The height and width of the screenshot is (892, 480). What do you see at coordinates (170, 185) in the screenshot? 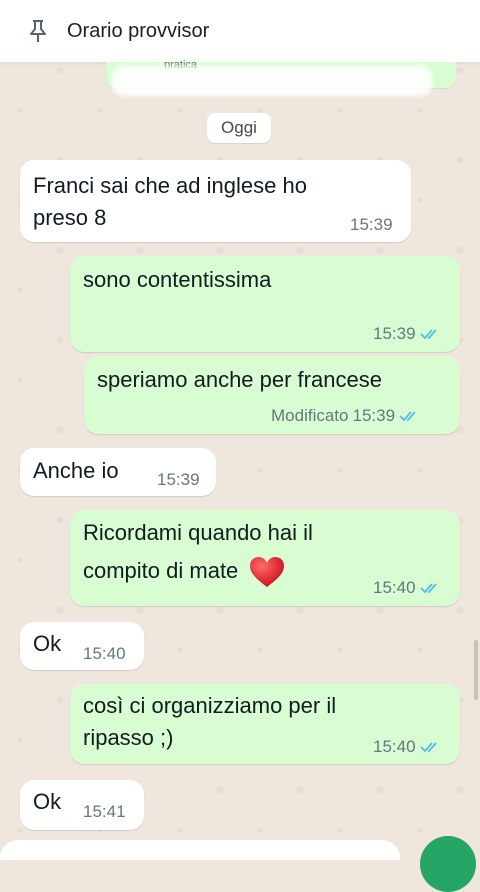
I see `message-text-line: Franci sai che ad inglese ho` at bounding box center [170, 185].